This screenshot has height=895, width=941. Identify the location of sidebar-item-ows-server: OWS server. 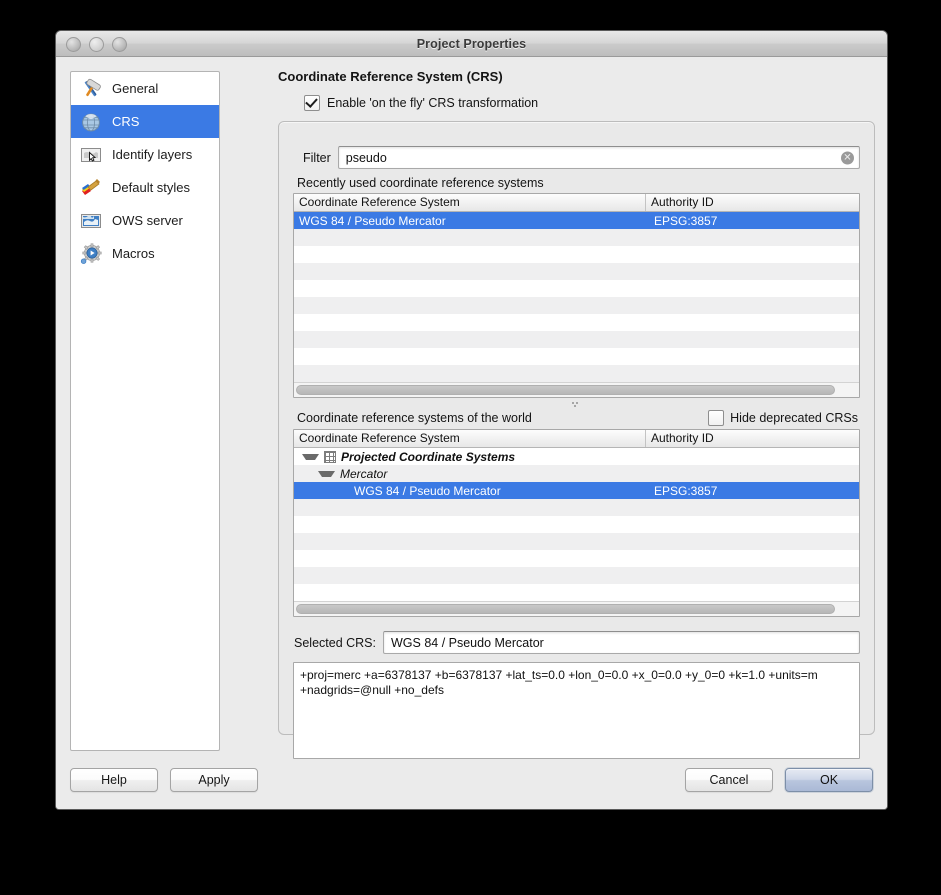
(145, 220).